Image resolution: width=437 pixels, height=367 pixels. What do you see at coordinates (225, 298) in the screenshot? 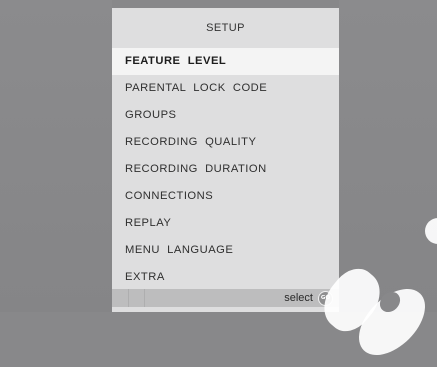
I see `hint-bar: select GO` at bounding box center [225, 298].